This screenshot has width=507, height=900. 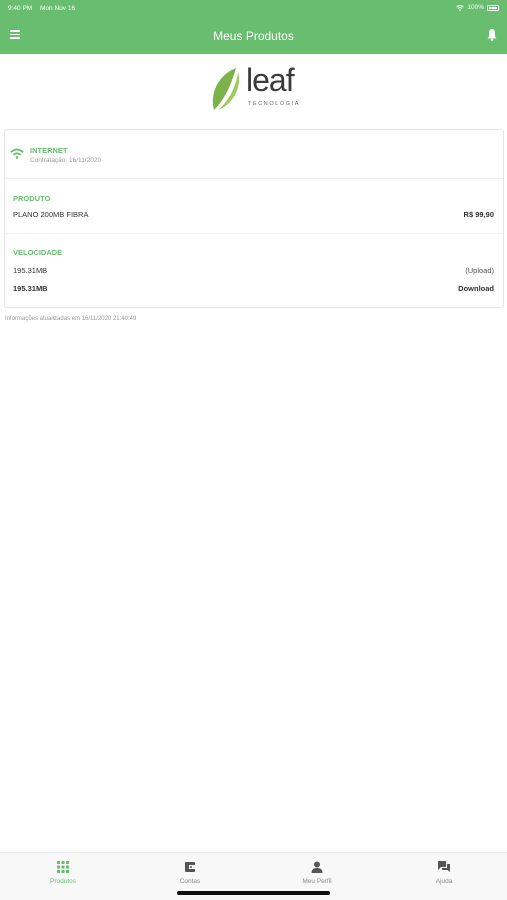 I want to click on wallet-icon, so click(x=190, y=867).